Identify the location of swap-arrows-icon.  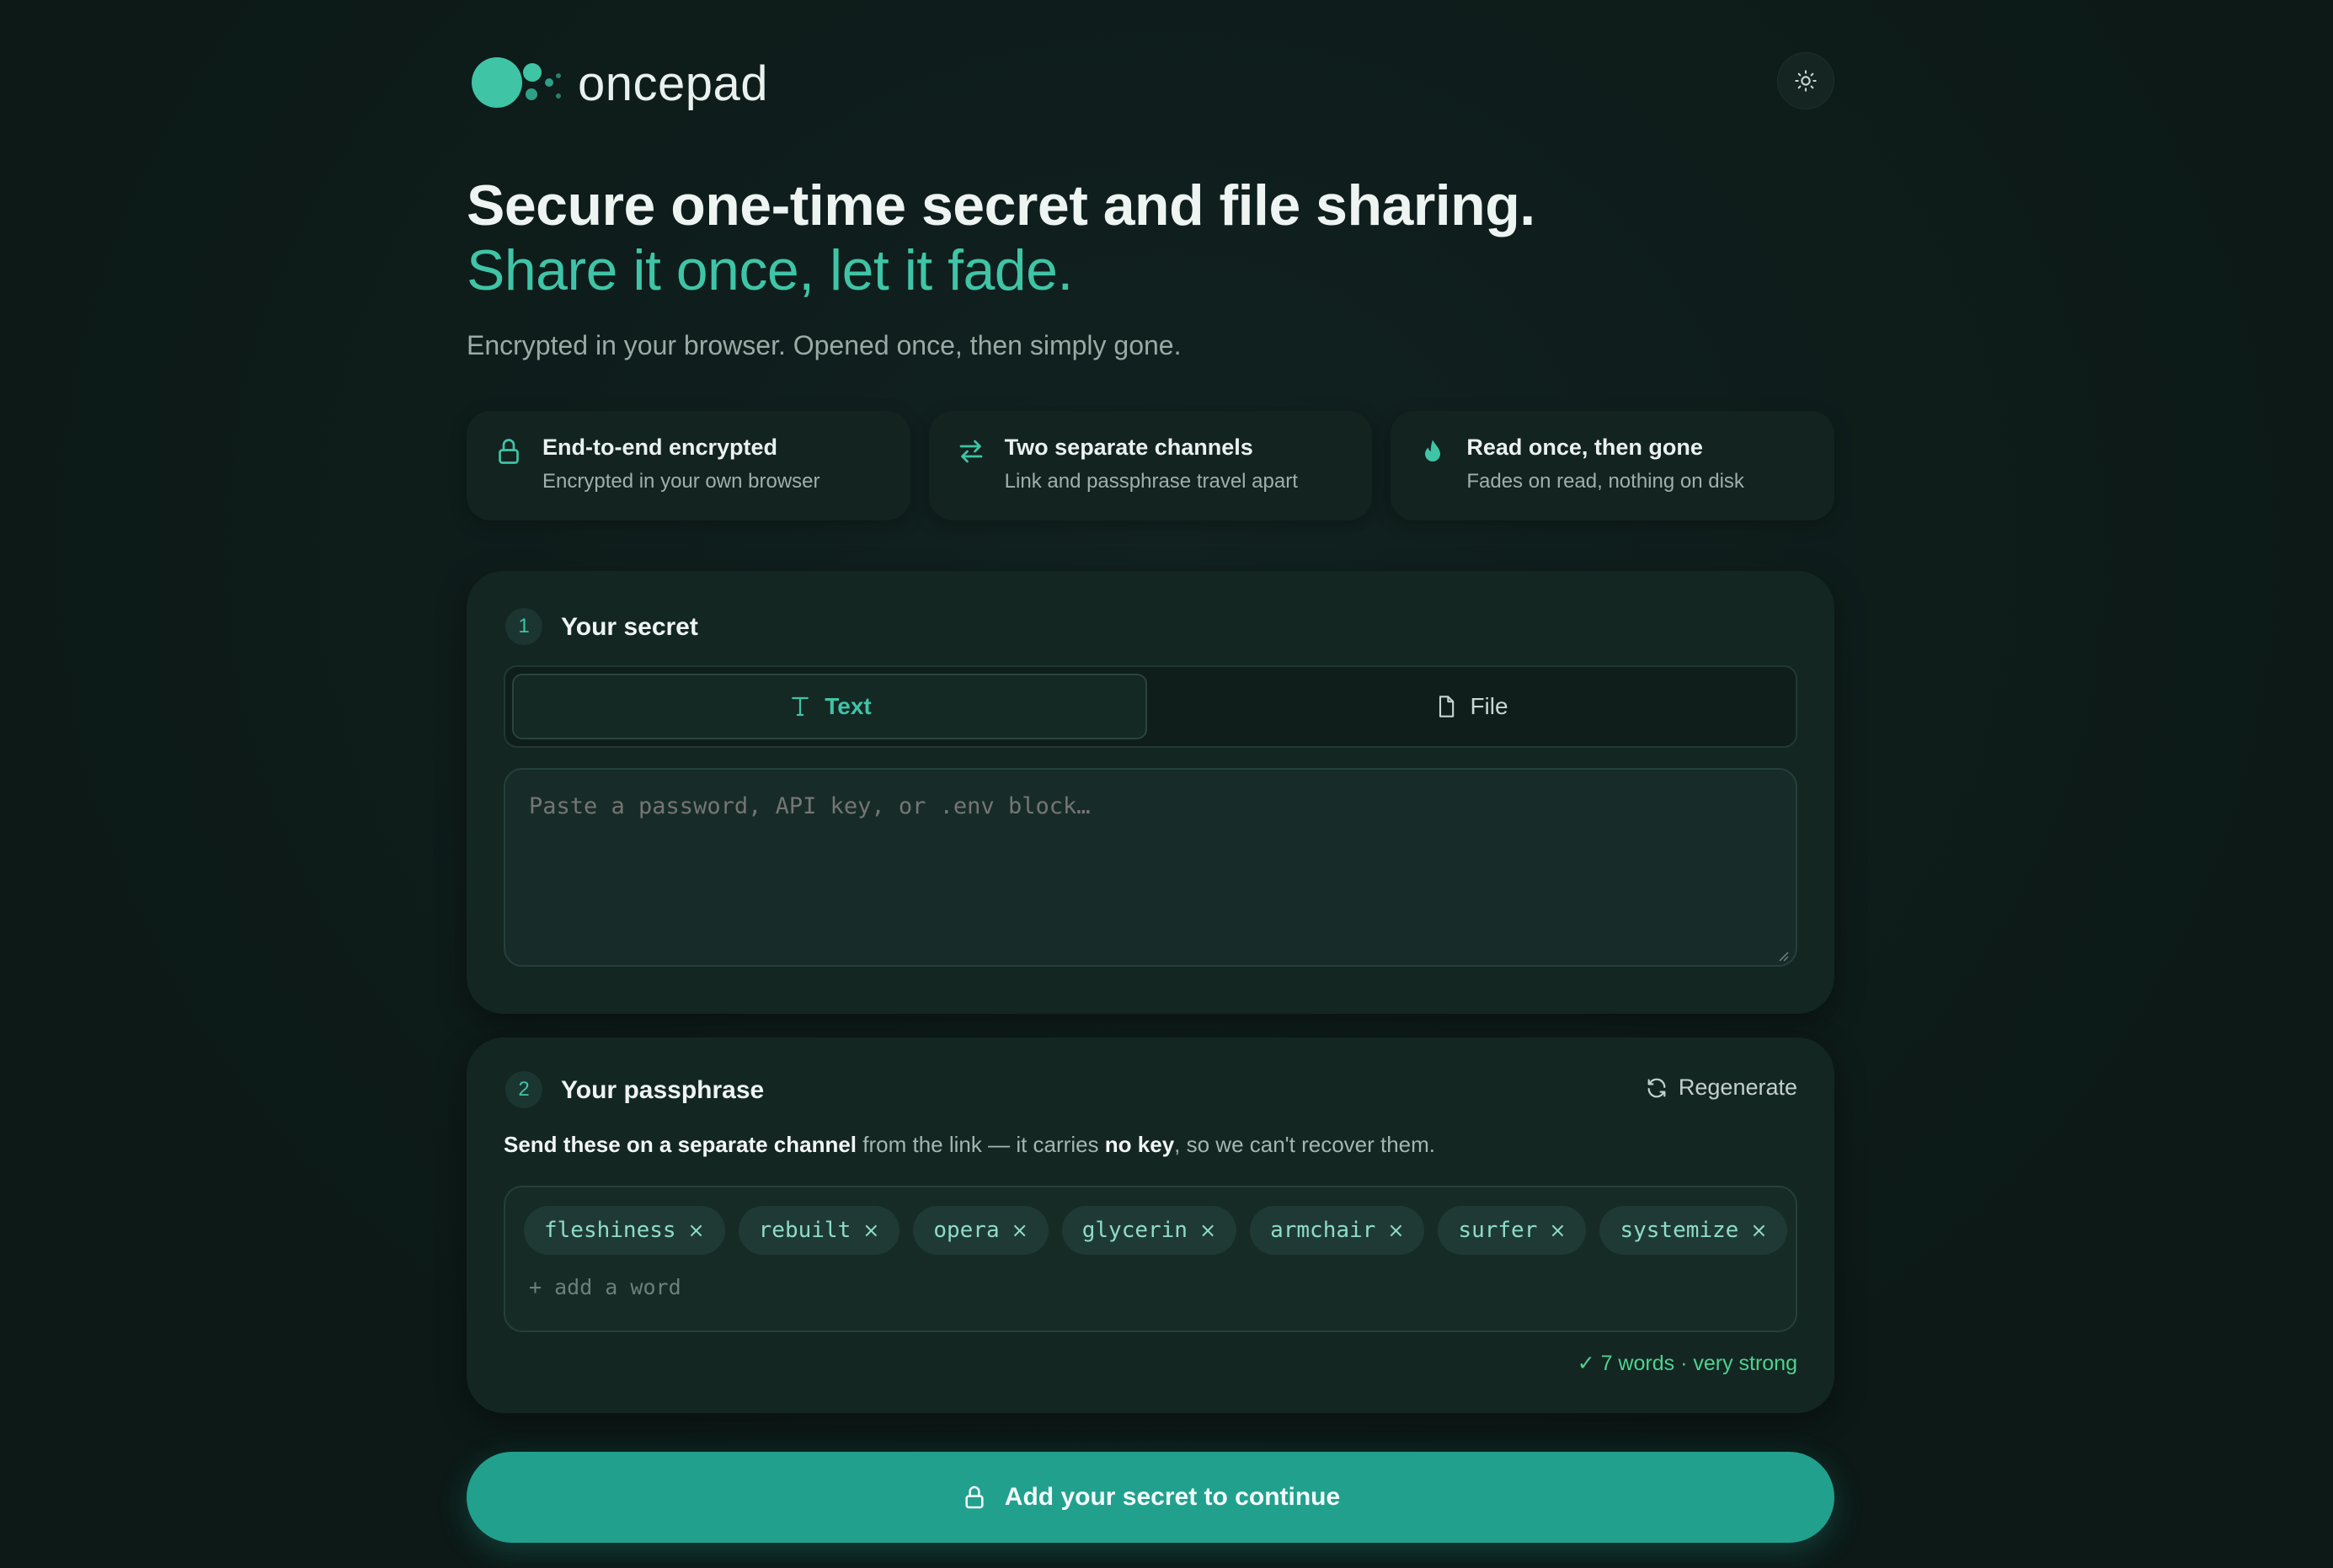
(971, 451).